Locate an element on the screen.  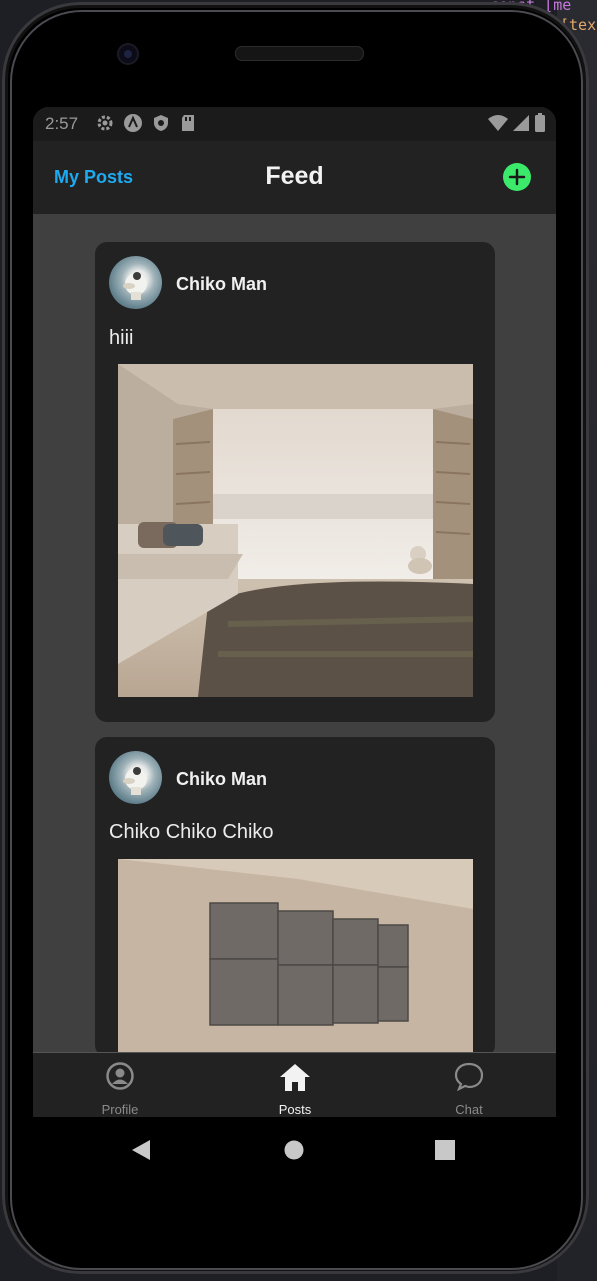
nav-item-posts: Posts is located at coordinates (295, 1085).